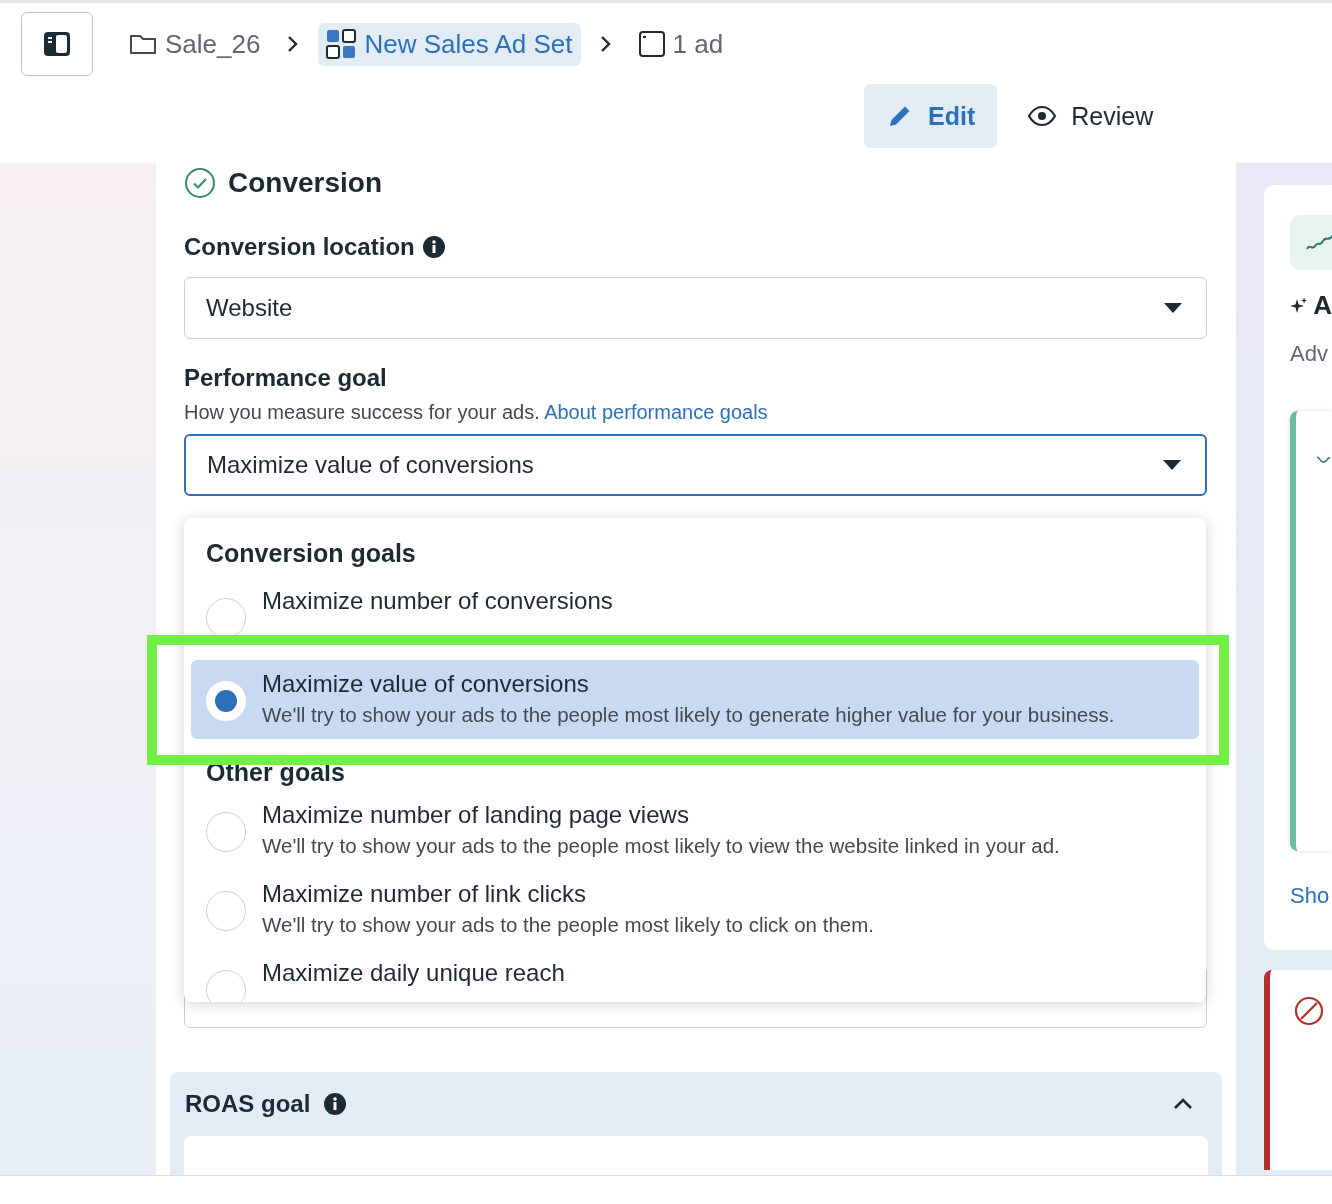 The width and height of the screenshot is (1332, 1204). What do you see at coordinates (1309, 354) in the screenshot?
I see `card-text: Adv` at bounding box center [1309, 354].